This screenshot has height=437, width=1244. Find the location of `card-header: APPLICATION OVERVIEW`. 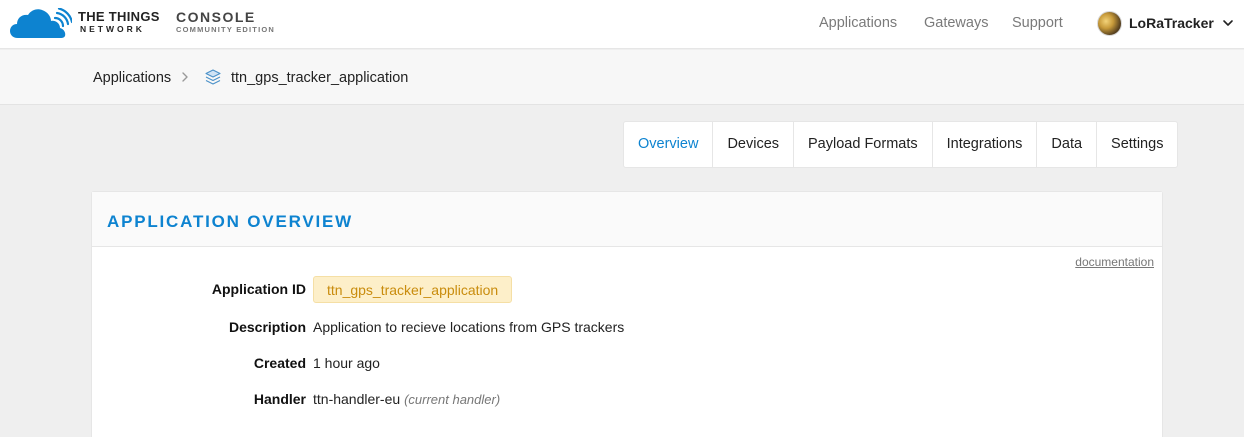

card-header: APPLICATION OVERVIEW is located at coordinates (627, 219).